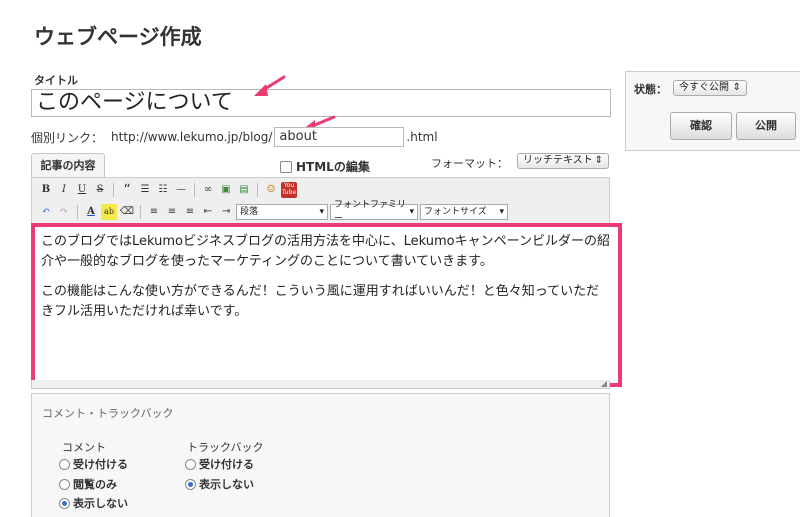  I want to click on status-select: 今すぐ公開 ⇕, so click(710, 88).